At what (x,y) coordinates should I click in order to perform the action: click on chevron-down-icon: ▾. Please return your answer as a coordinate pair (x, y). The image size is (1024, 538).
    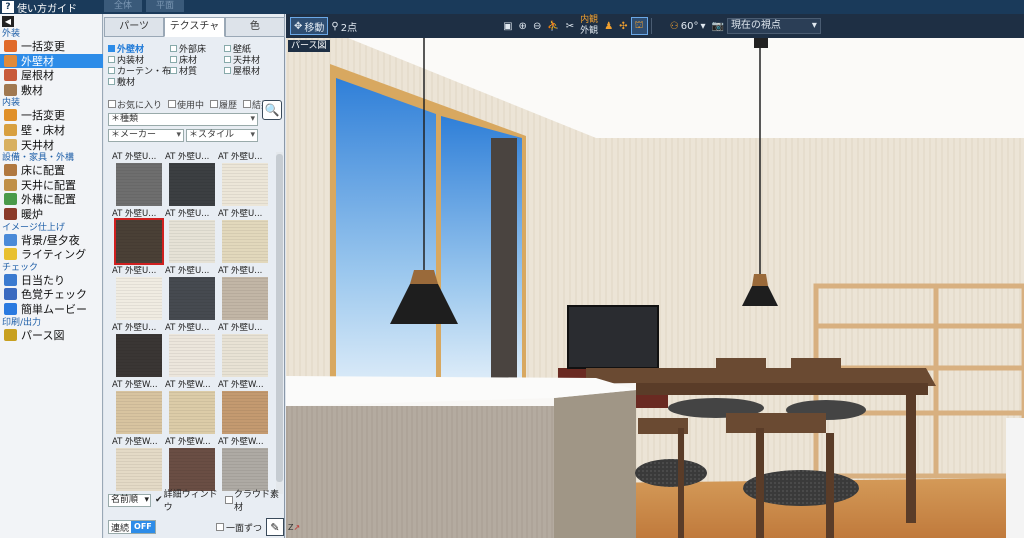
    Looking at the image, I should click on (703, 26).